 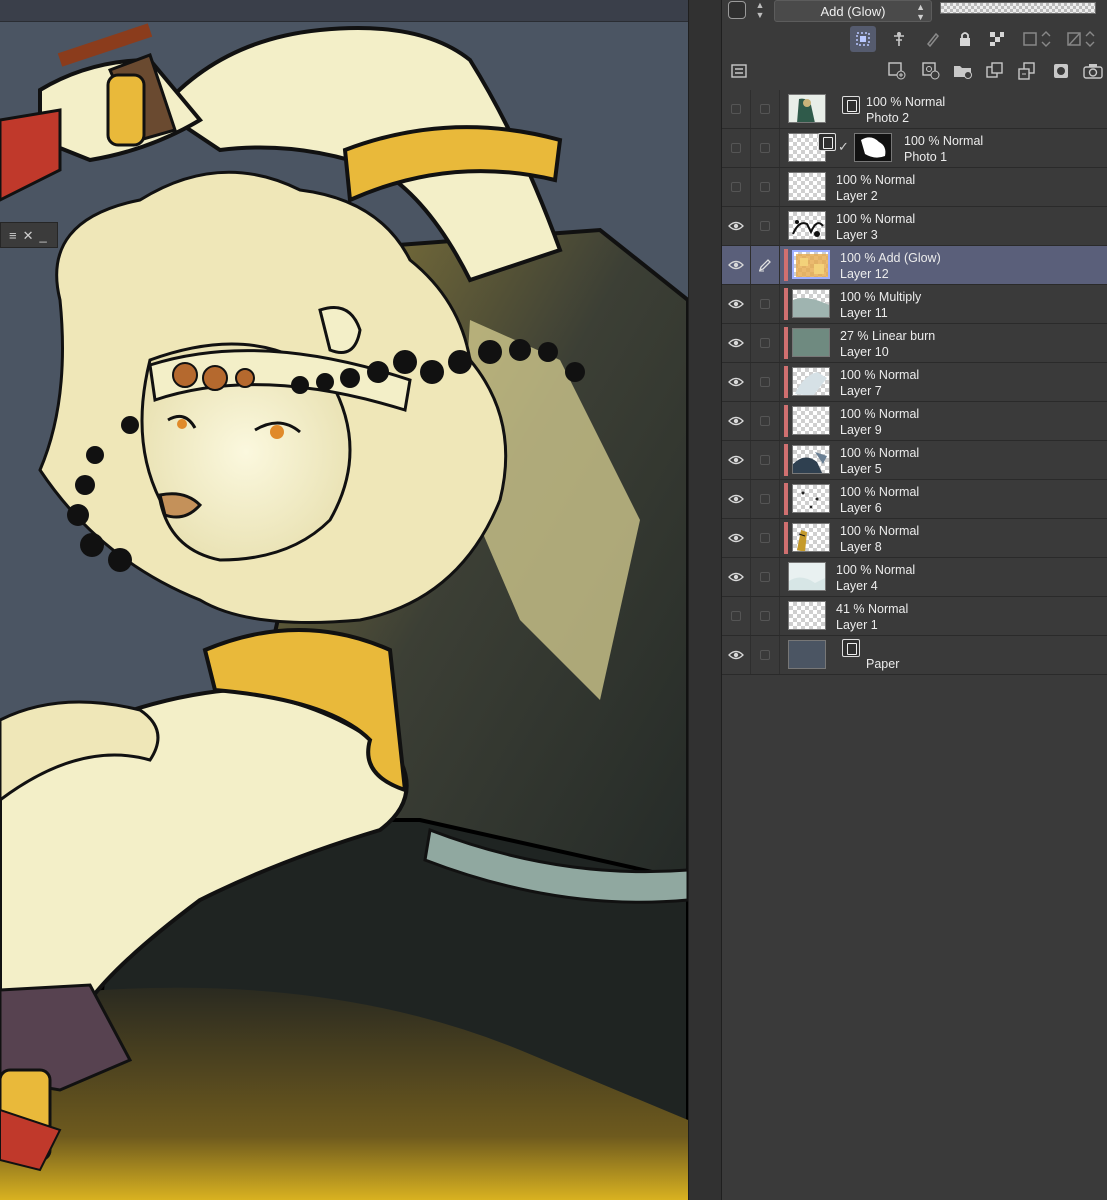 What do you see at coordinates (897, 71) in the screenshot?
I see `new-raster-layer-icon` at bounding box center [897, 71].